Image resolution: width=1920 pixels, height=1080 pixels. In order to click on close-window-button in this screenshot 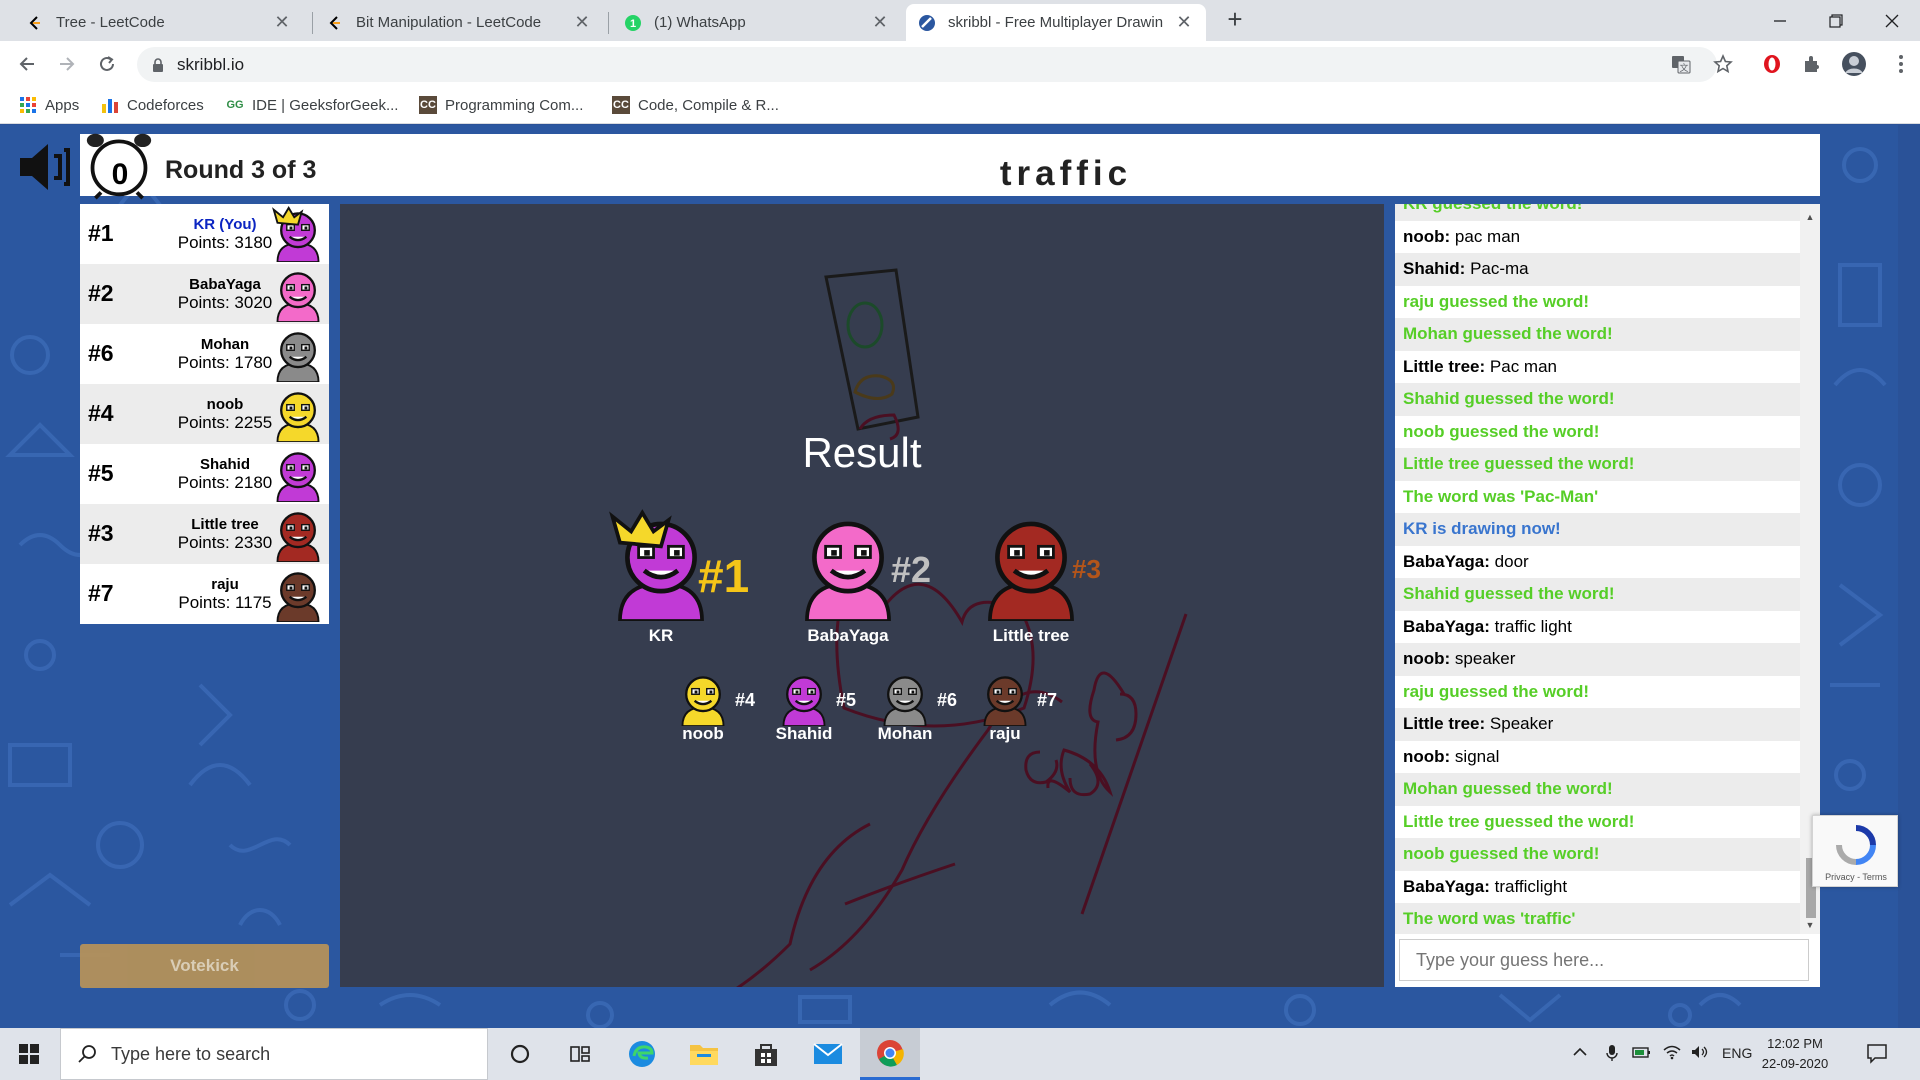, I will do `click(1892, 20)`.